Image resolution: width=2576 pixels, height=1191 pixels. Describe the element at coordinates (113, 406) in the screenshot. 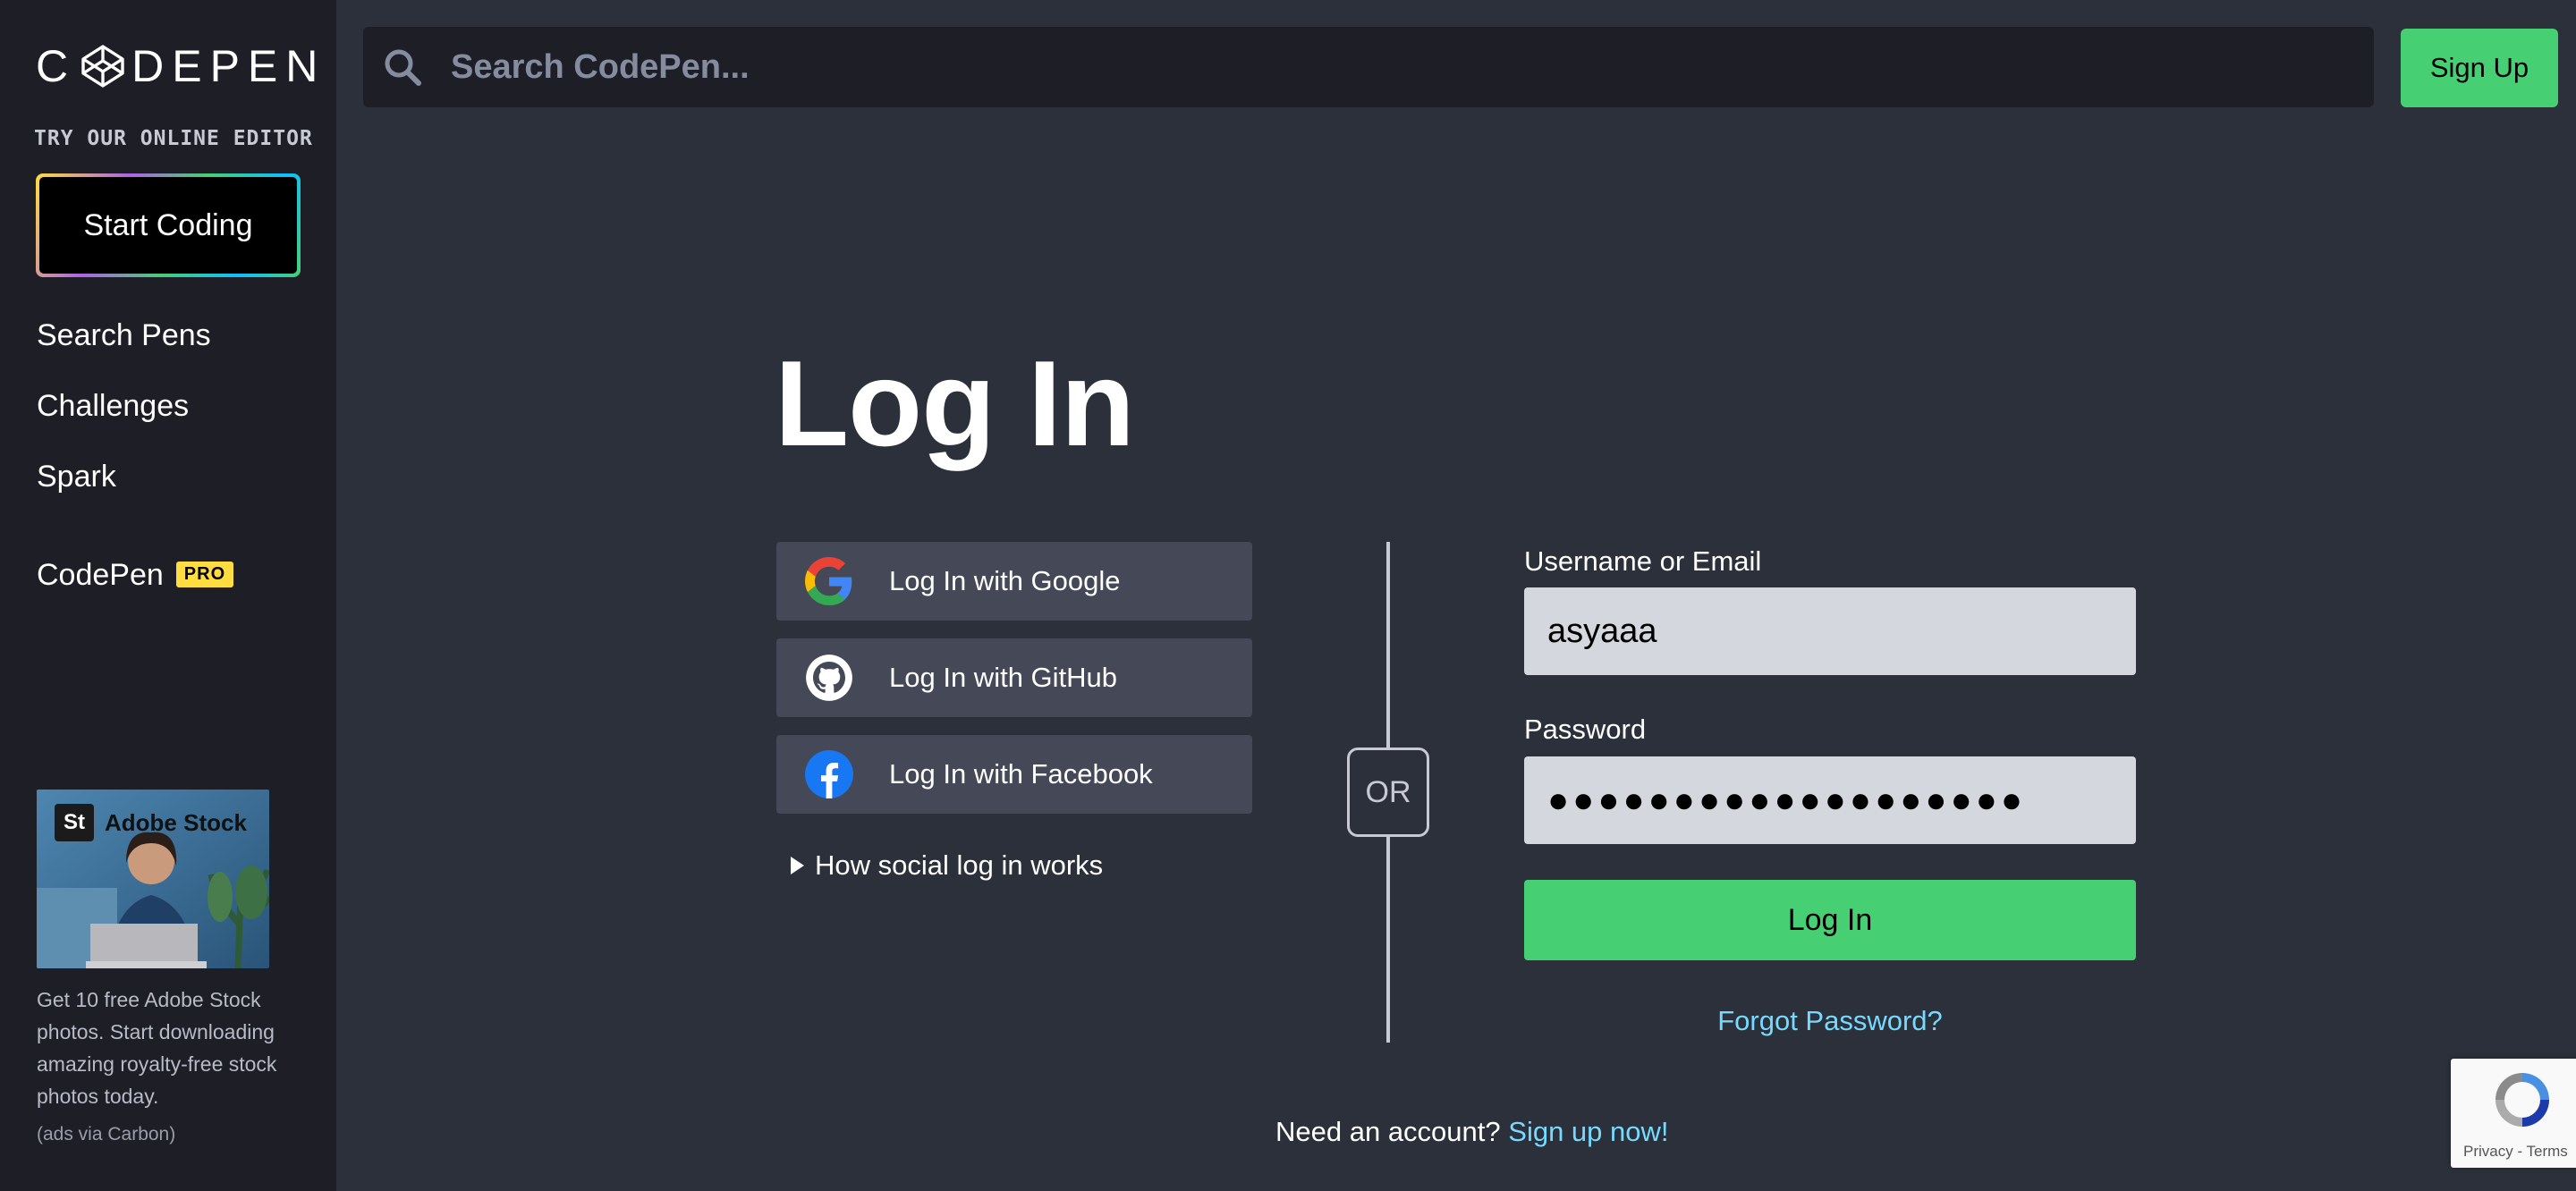

I see `sidebar-item-challenges: Challenges` at that location.